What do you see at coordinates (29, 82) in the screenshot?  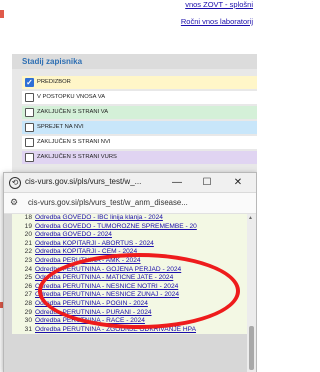 I see `status-checkbox: ✓` at bounding box center [29, 82].